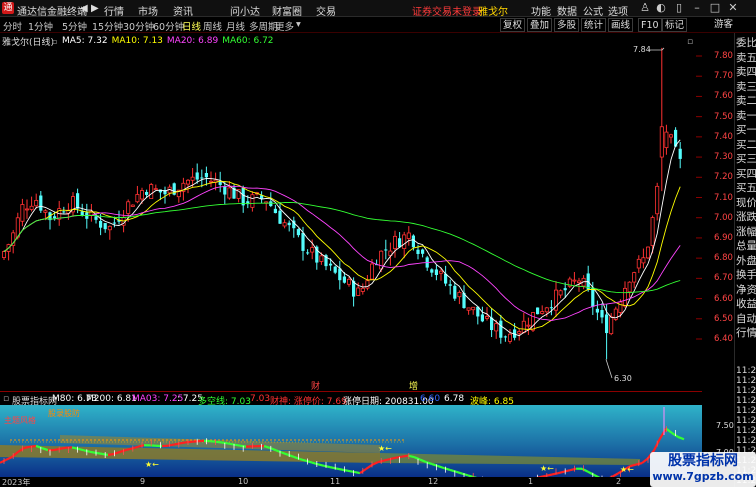  Describe the element at coordinates (540, 25) in the screenshot. I see `overlay-button: 叠加` at that location.